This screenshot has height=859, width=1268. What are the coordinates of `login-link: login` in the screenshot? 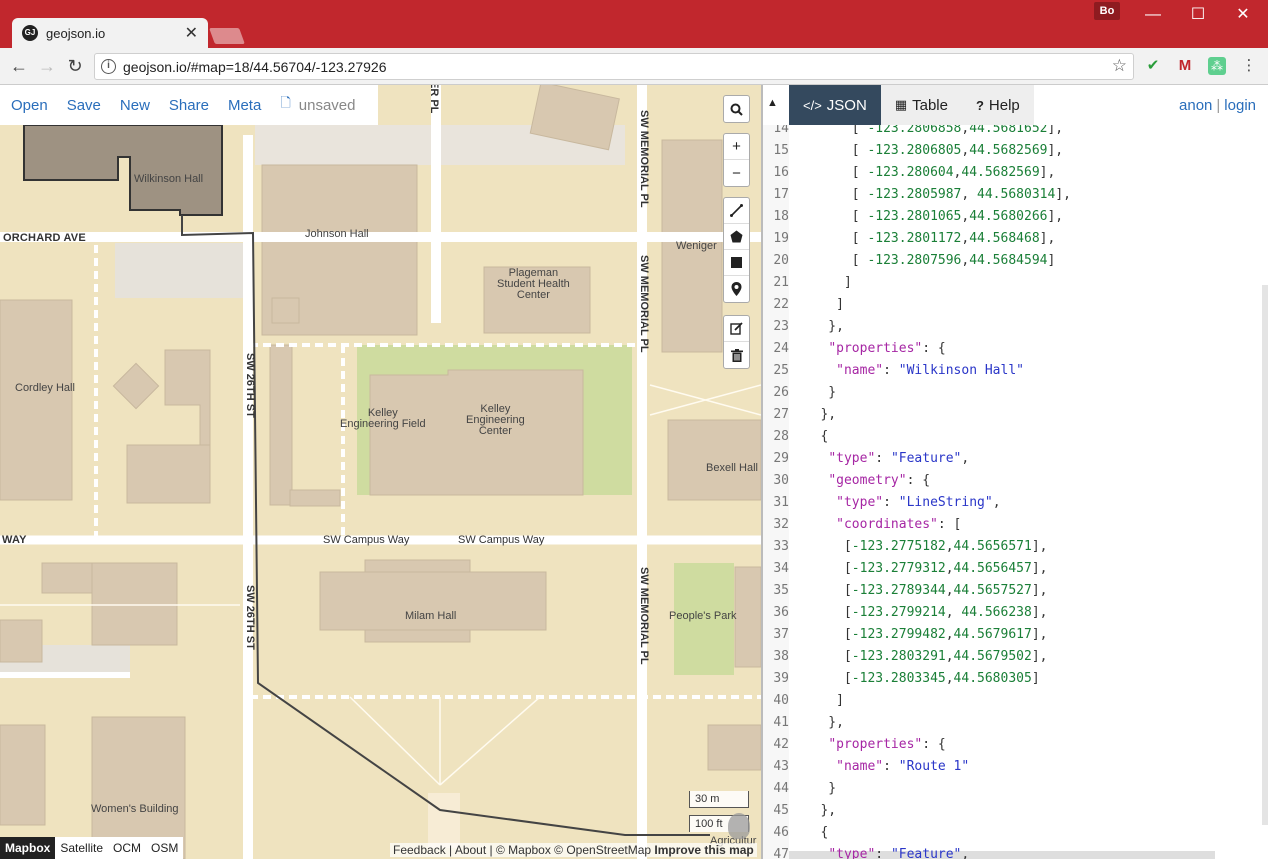 It's located at (1240, 105).